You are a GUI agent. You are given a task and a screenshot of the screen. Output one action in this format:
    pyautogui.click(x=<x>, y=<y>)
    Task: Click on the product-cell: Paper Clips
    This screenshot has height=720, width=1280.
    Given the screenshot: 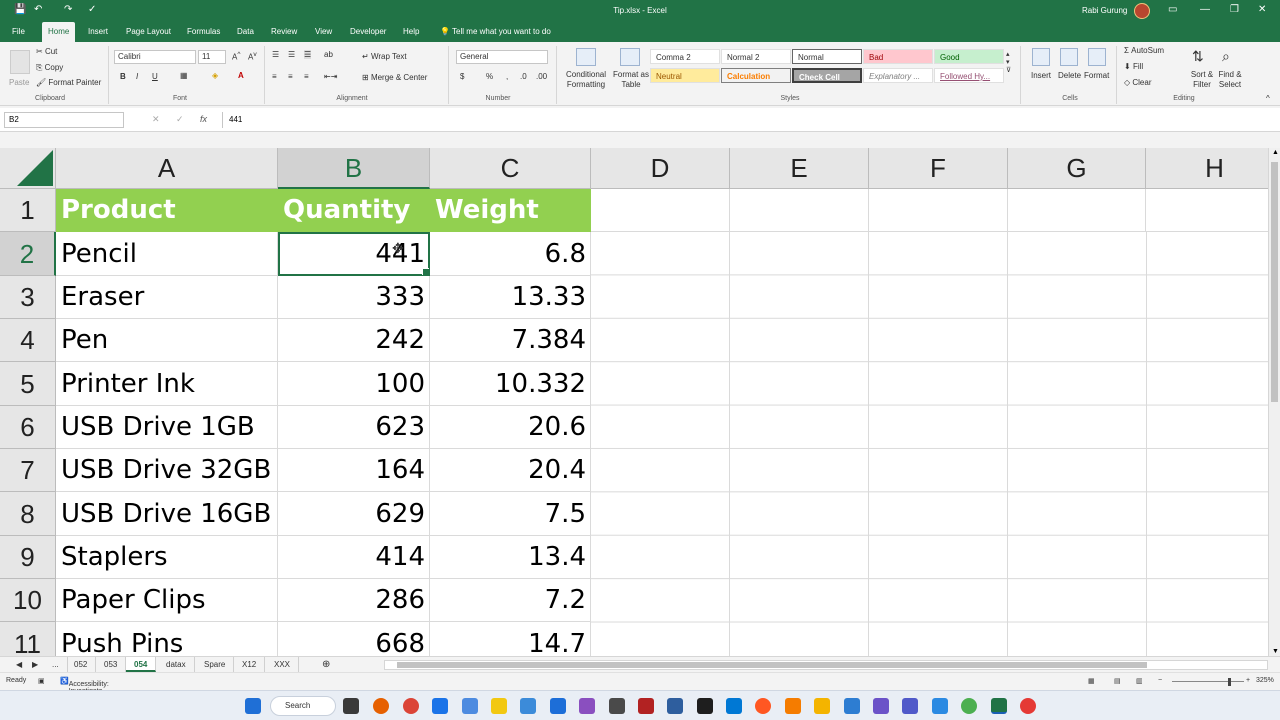 What is the action you would take?
    pyautogui.click(x=167, y=600)
    